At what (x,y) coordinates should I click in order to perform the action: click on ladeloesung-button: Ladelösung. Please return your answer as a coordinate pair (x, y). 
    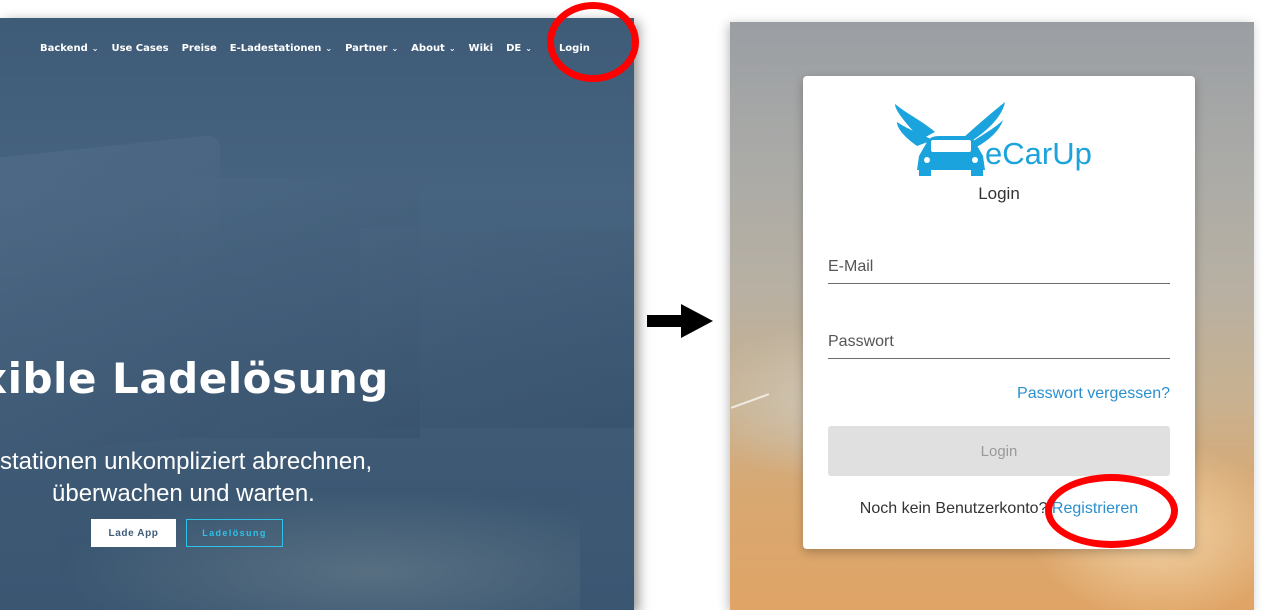
    Looking at the image, I should click on (234, 533).